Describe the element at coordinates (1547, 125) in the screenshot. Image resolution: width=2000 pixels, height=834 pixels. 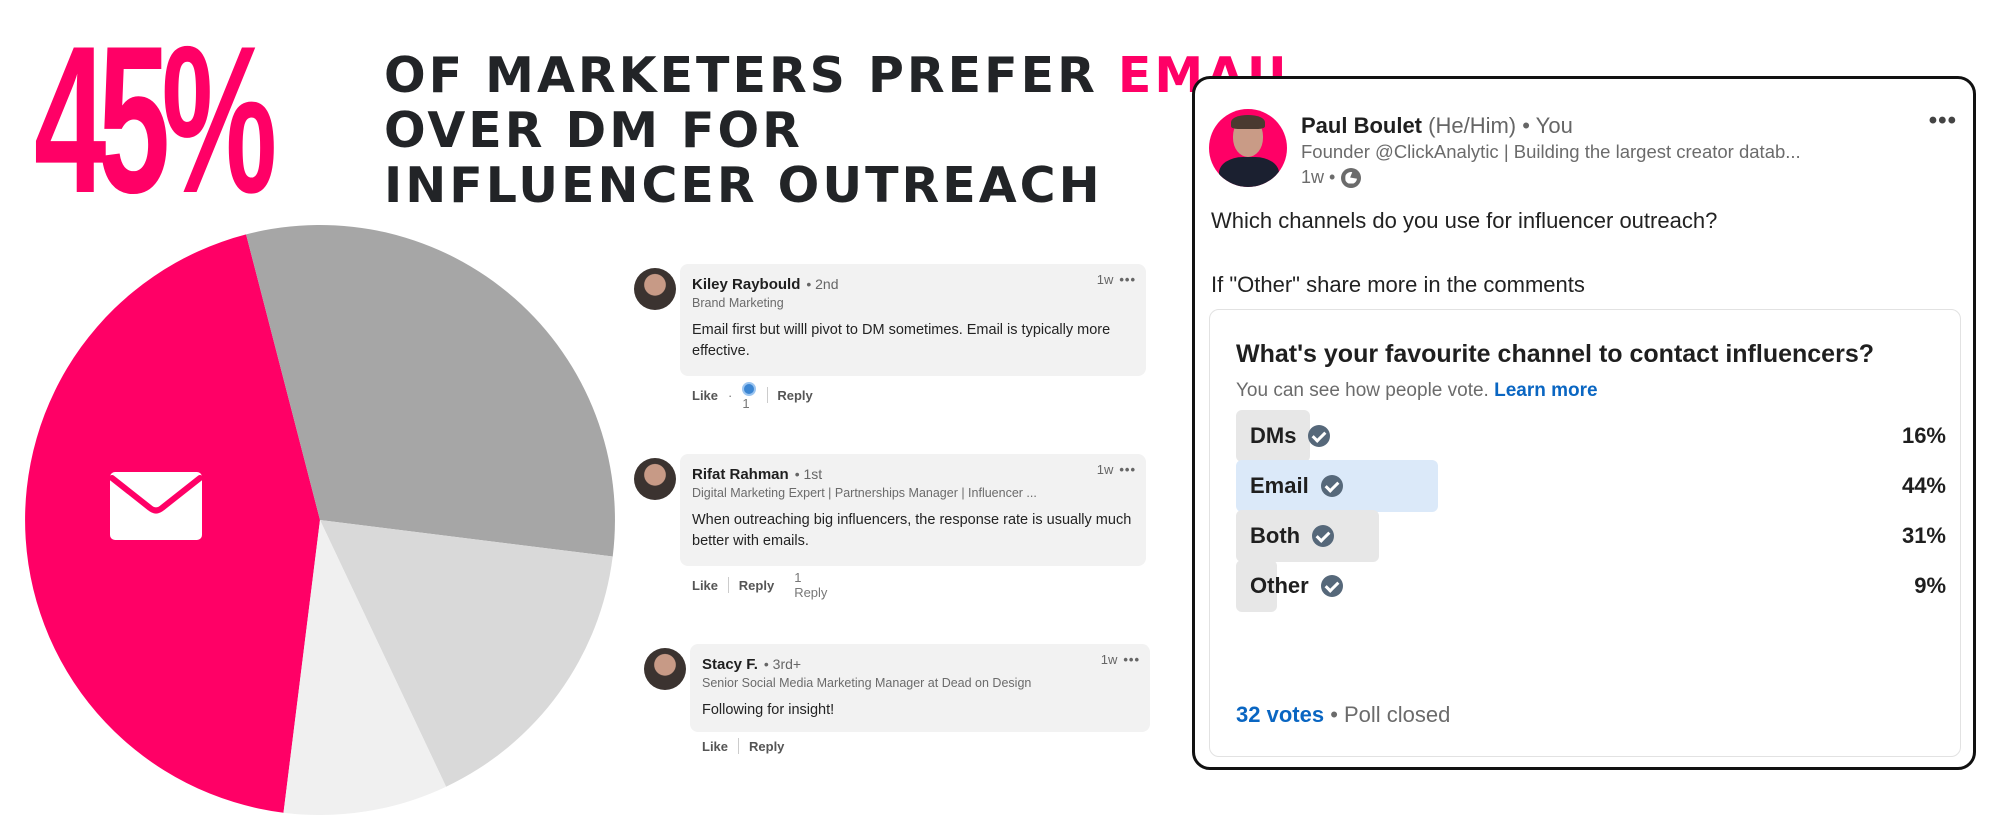
I see `author-you-badge: • You` at that location.